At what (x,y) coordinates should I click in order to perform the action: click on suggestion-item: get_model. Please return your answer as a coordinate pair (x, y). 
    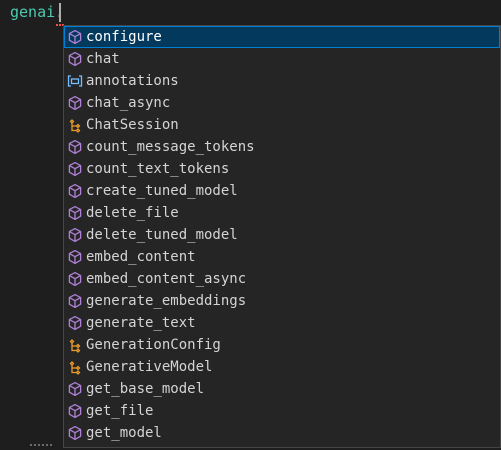
    Looking at the image, I should click on (282, 433).